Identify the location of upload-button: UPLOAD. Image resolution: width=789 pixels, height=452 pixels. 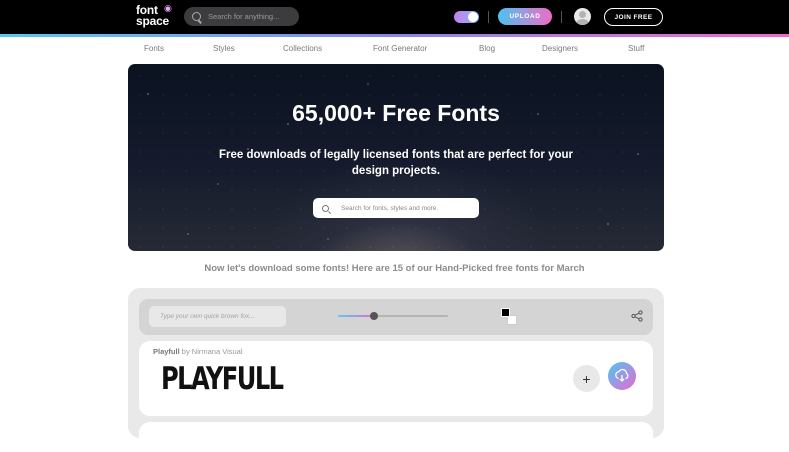
(525, 16).